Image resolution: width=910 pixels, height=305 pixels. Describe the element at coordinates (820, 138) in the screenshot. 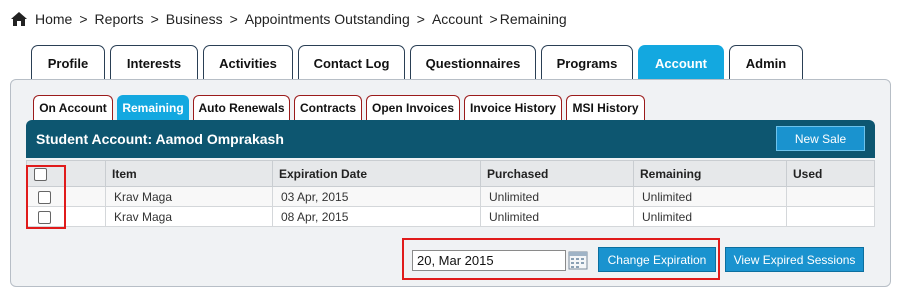

I see `new-sale-button: New Sale` at that location.